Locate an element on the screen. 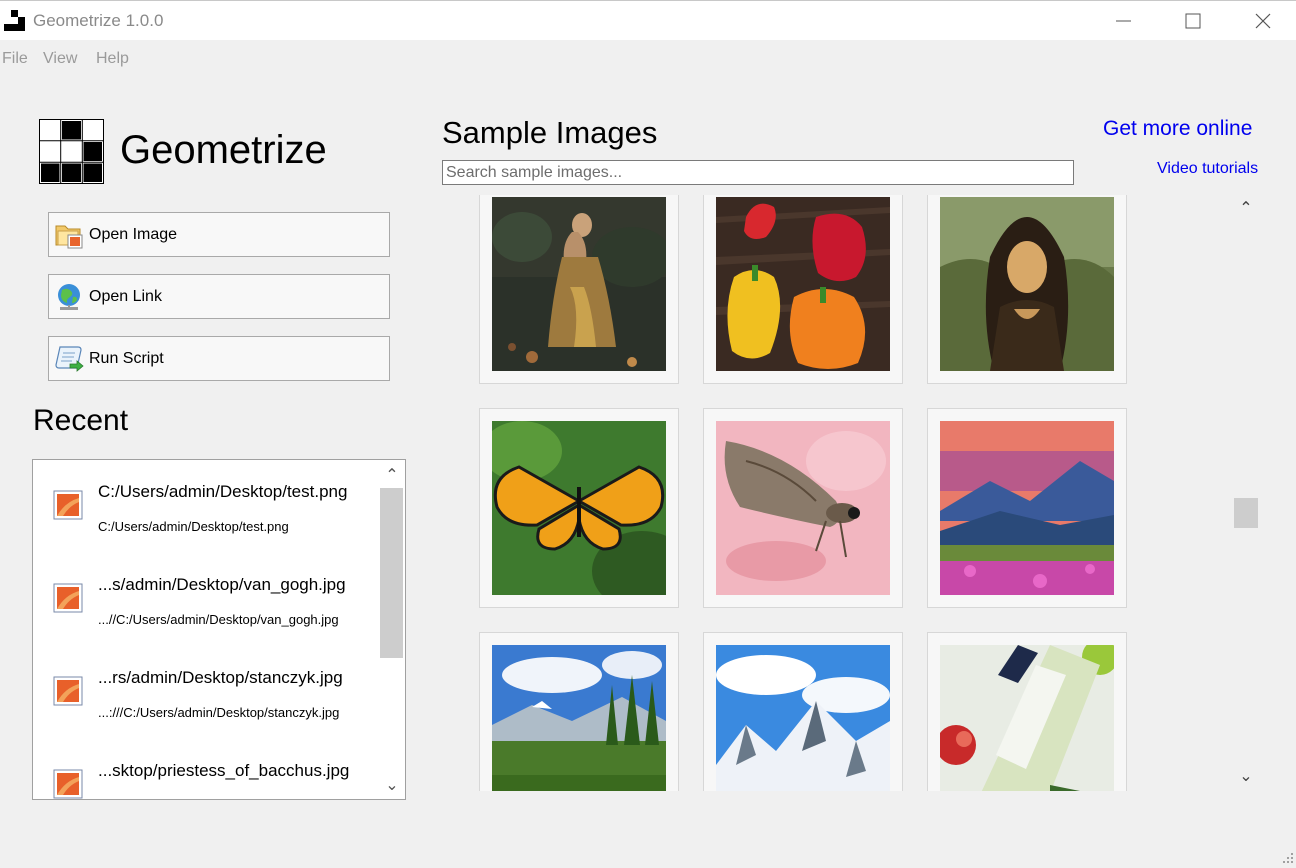  geometrize-app-icon is located at coordinates (15, 21).